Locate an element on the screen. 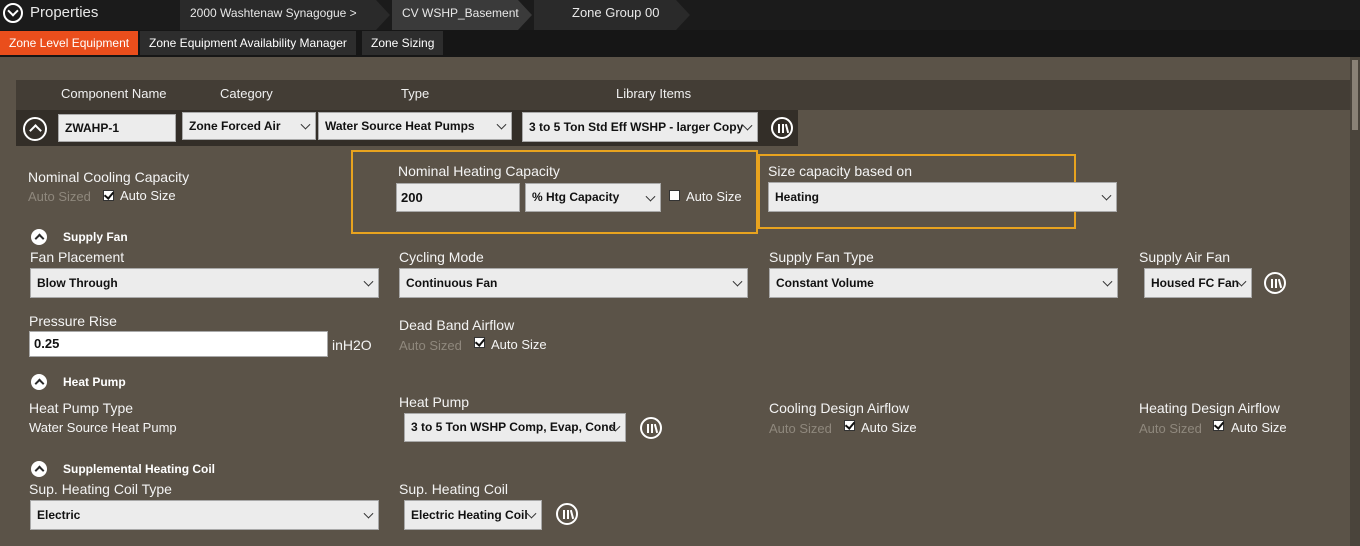 This screenshot has width=1360, height=546. sup-coil-value: Electric Heating Coil is located at coordinates (469, 515).